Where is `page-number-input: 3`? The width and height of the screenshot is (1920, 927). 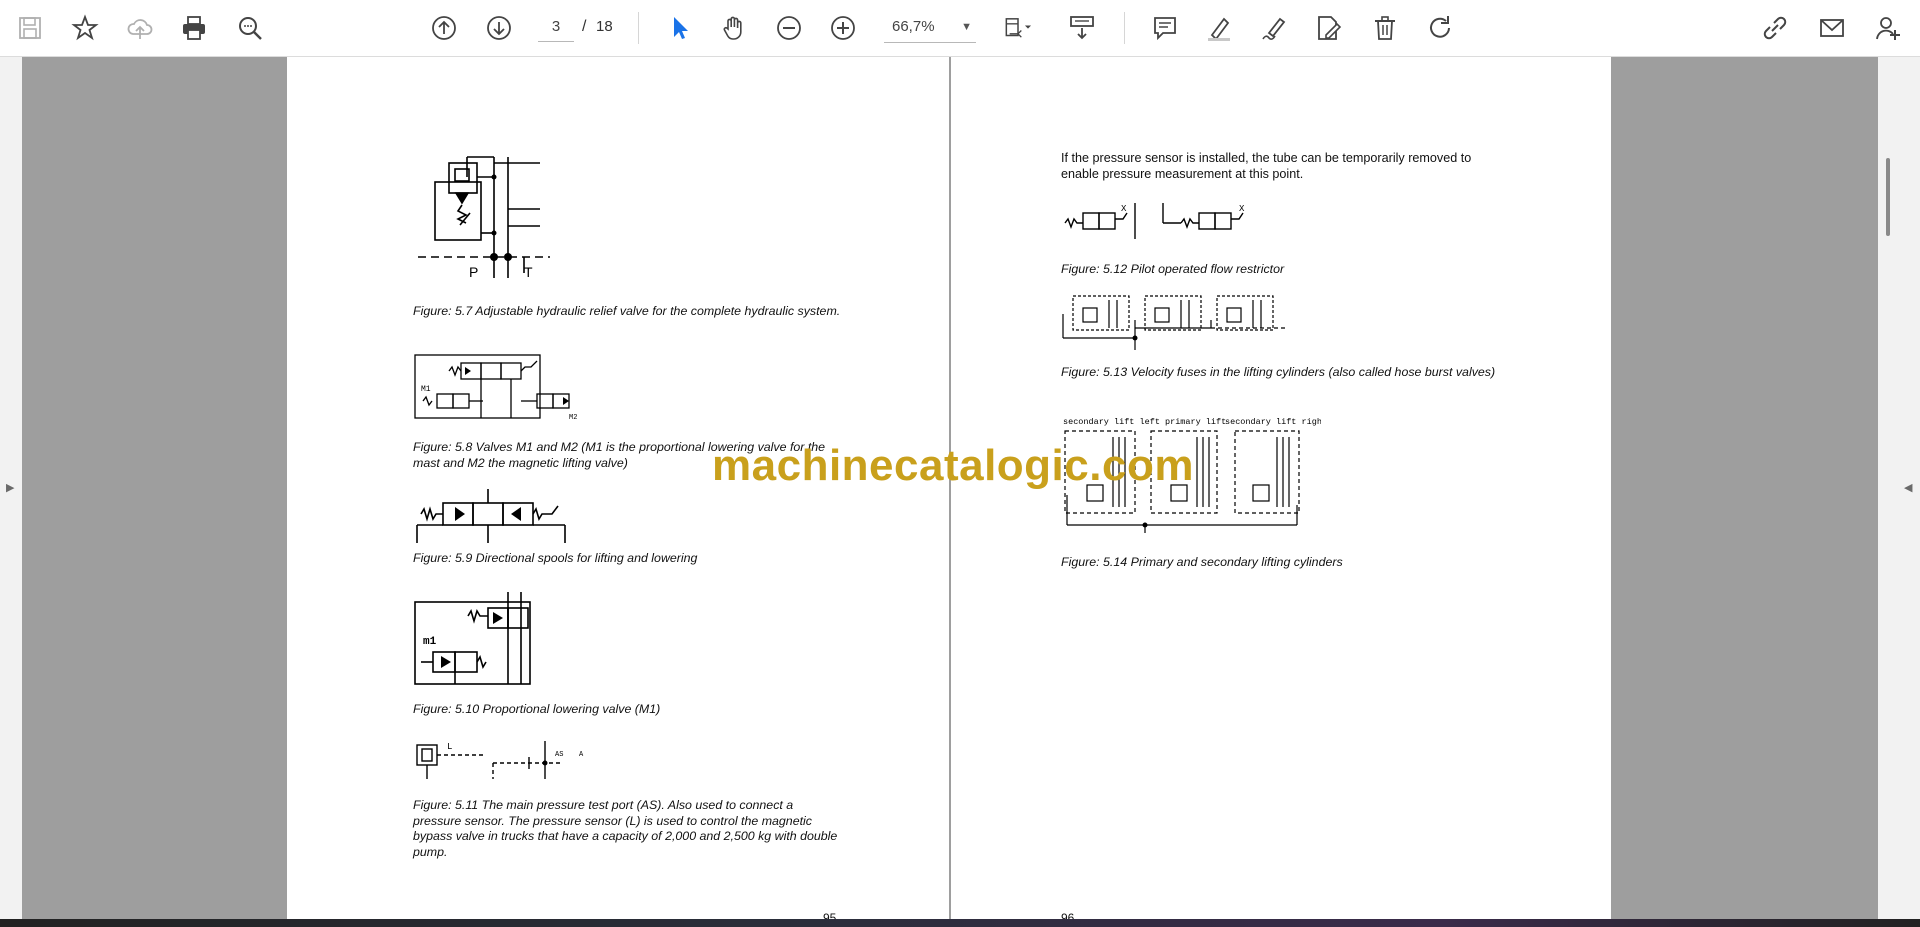
page-number-input: 3 is located at coordinates (556, 27).